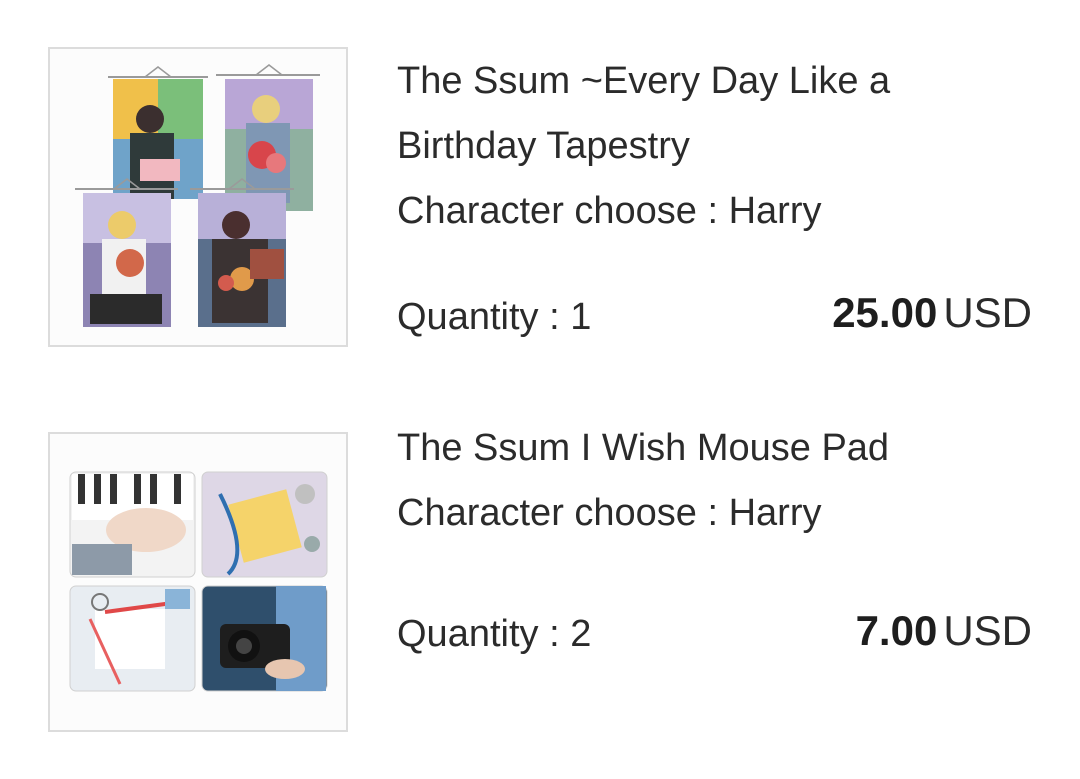  What do you see at coordinates (712, 448) in the screenshot?
I see `product-name: The Ssum I Wish Mouse Pad` at bounding box center [712, 448].